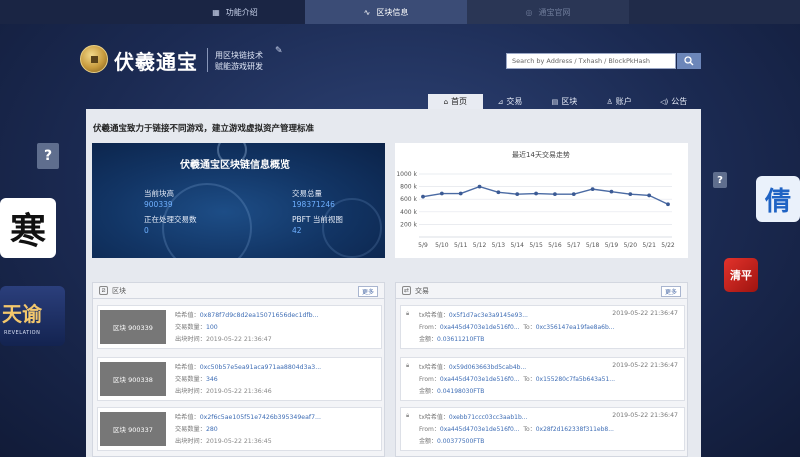 Image resolution: width=800 pixels, height=457 pixels. I want to click on y-tick-label: 800 k, so click(408, 187).